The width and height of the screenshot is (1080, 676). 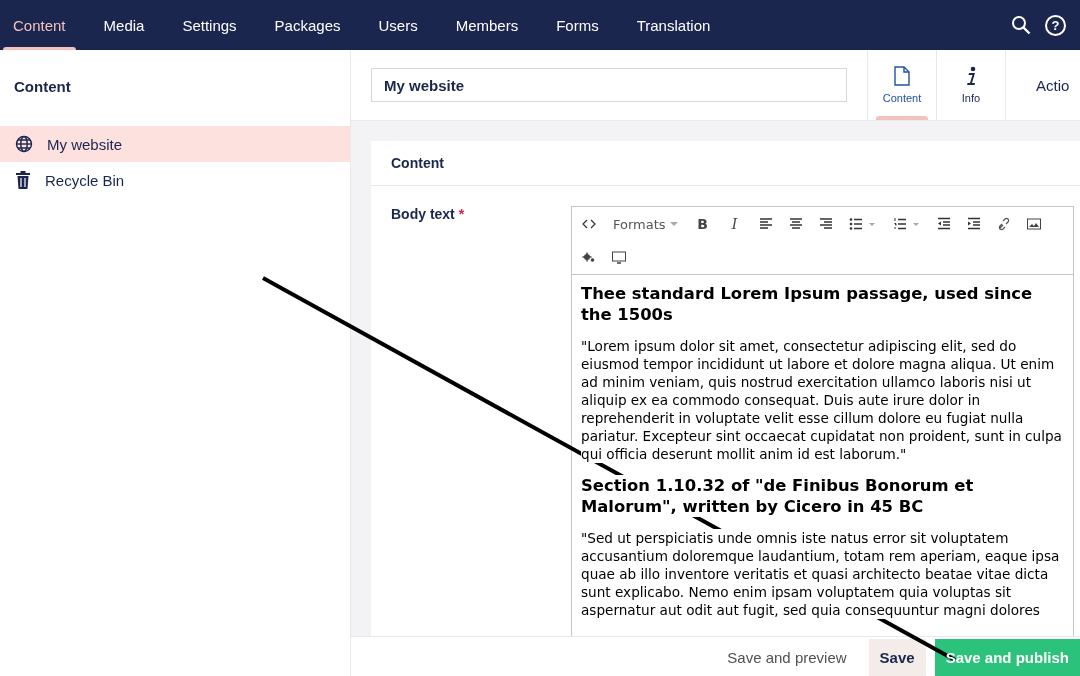 I want to click on link-icon, so click(x=1003, y=224).